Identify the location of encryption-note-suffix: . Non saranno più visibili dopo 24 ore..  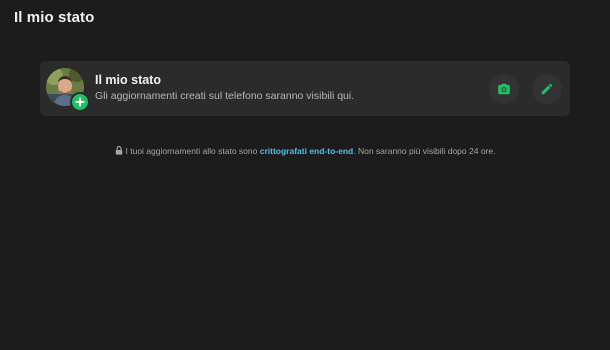
(424, 151).